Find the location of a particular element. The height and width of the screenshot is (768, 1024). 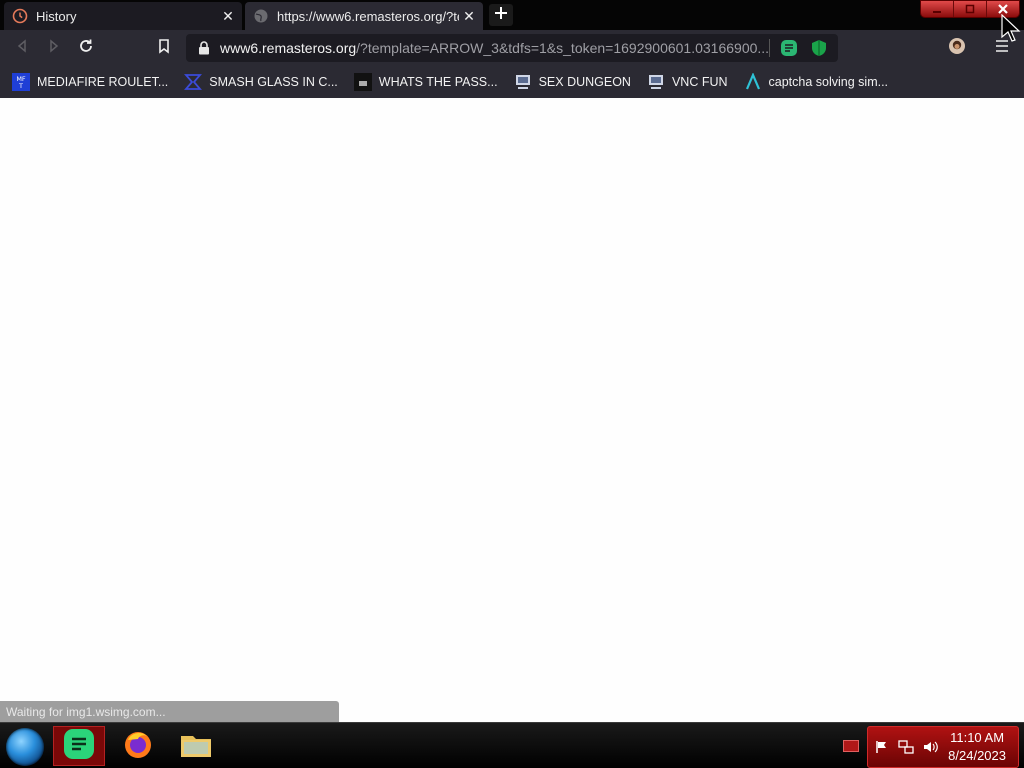

mouse-cursor-icon is located at coordinates (1011, 28).